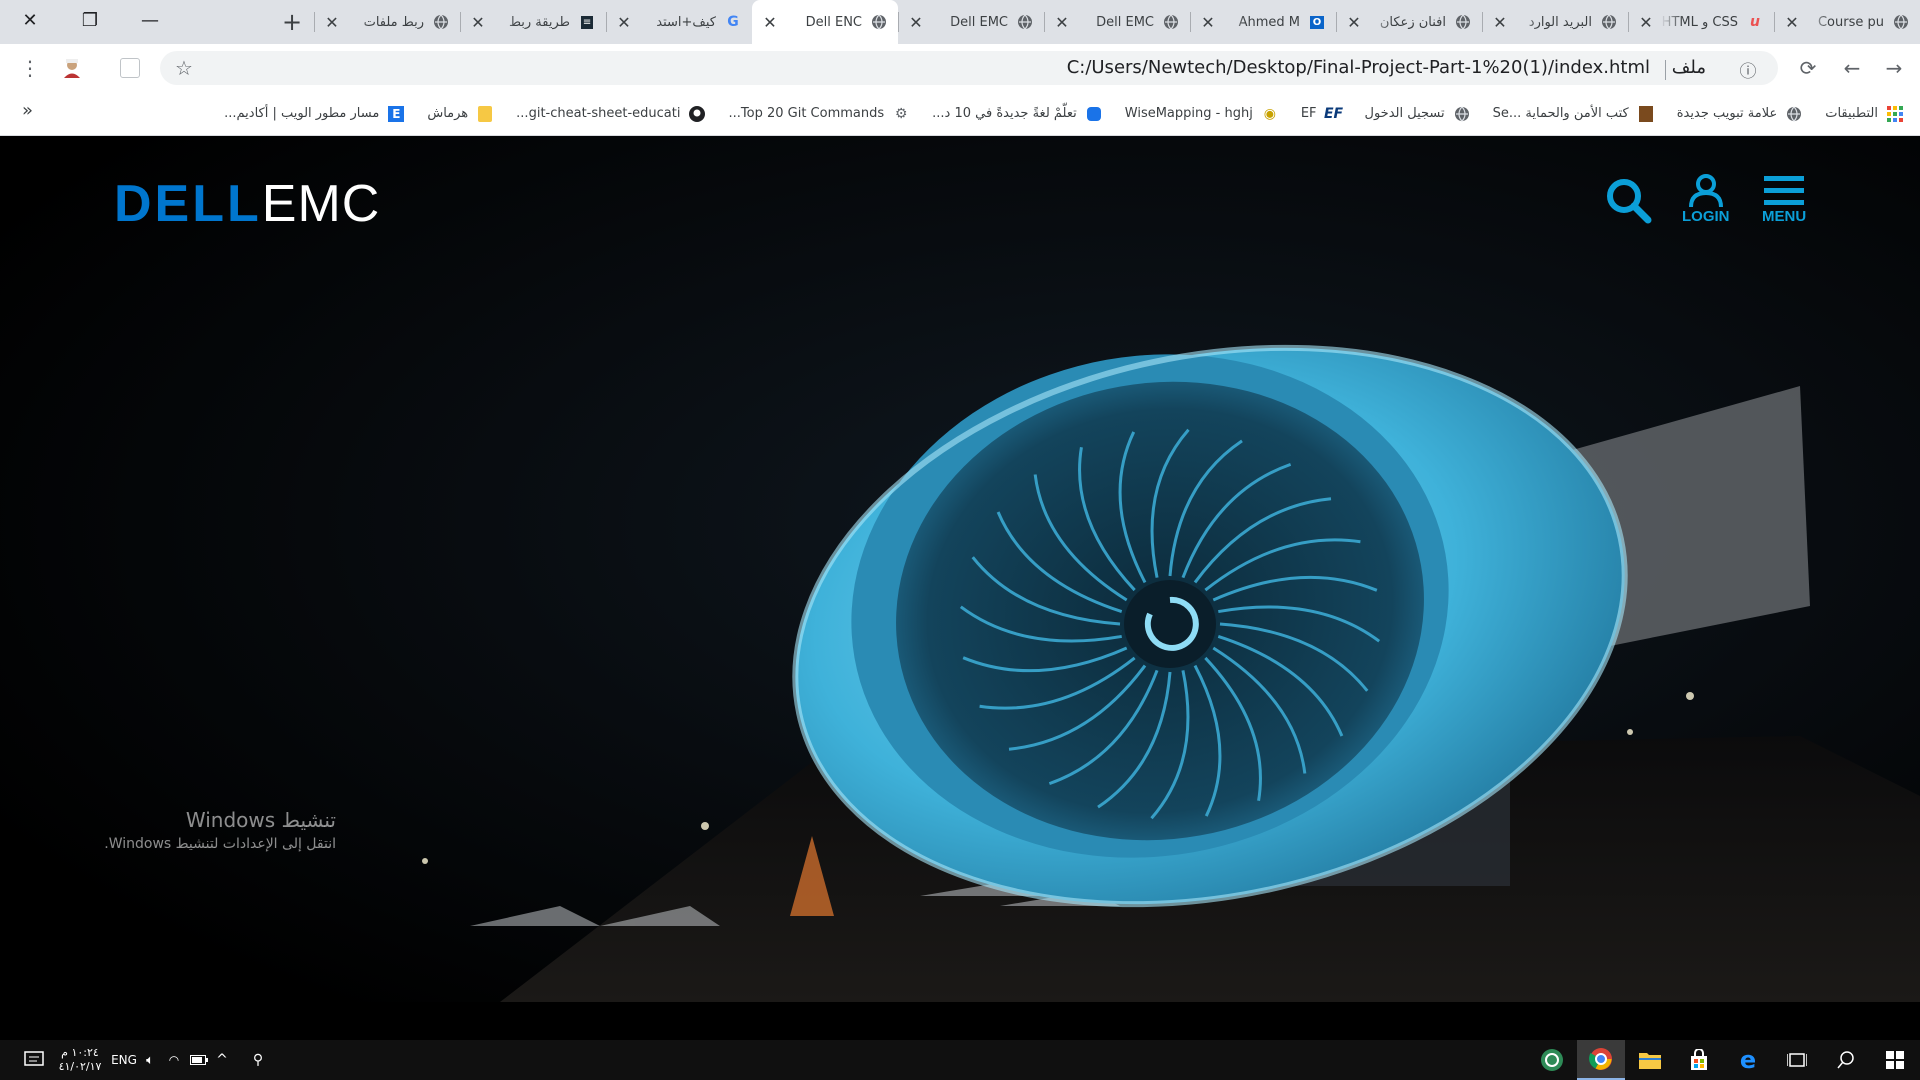 The image size is (1920, 1080). What do you see at coordinates (1797, 1060) in the screenshot?
I see `task-view-icon` at bounding box center [1797, 1060].